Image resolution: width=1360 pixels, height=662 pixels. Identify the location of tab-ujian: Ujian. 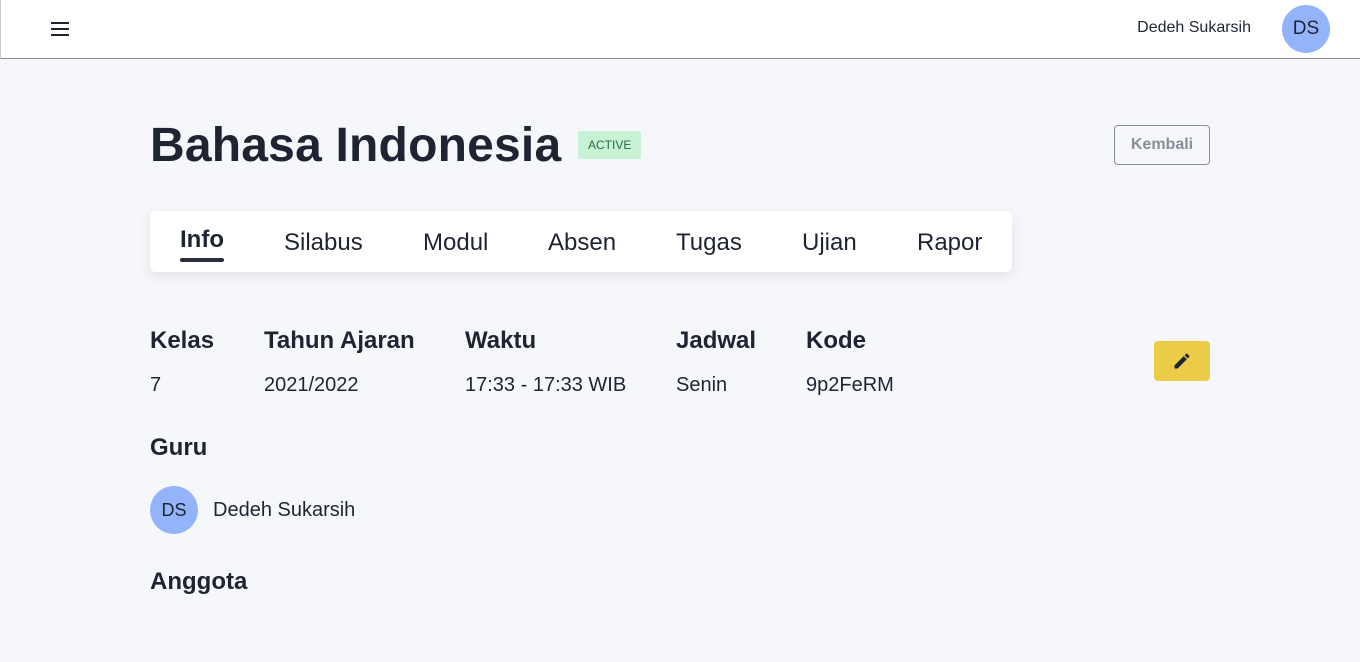
(837, 241).